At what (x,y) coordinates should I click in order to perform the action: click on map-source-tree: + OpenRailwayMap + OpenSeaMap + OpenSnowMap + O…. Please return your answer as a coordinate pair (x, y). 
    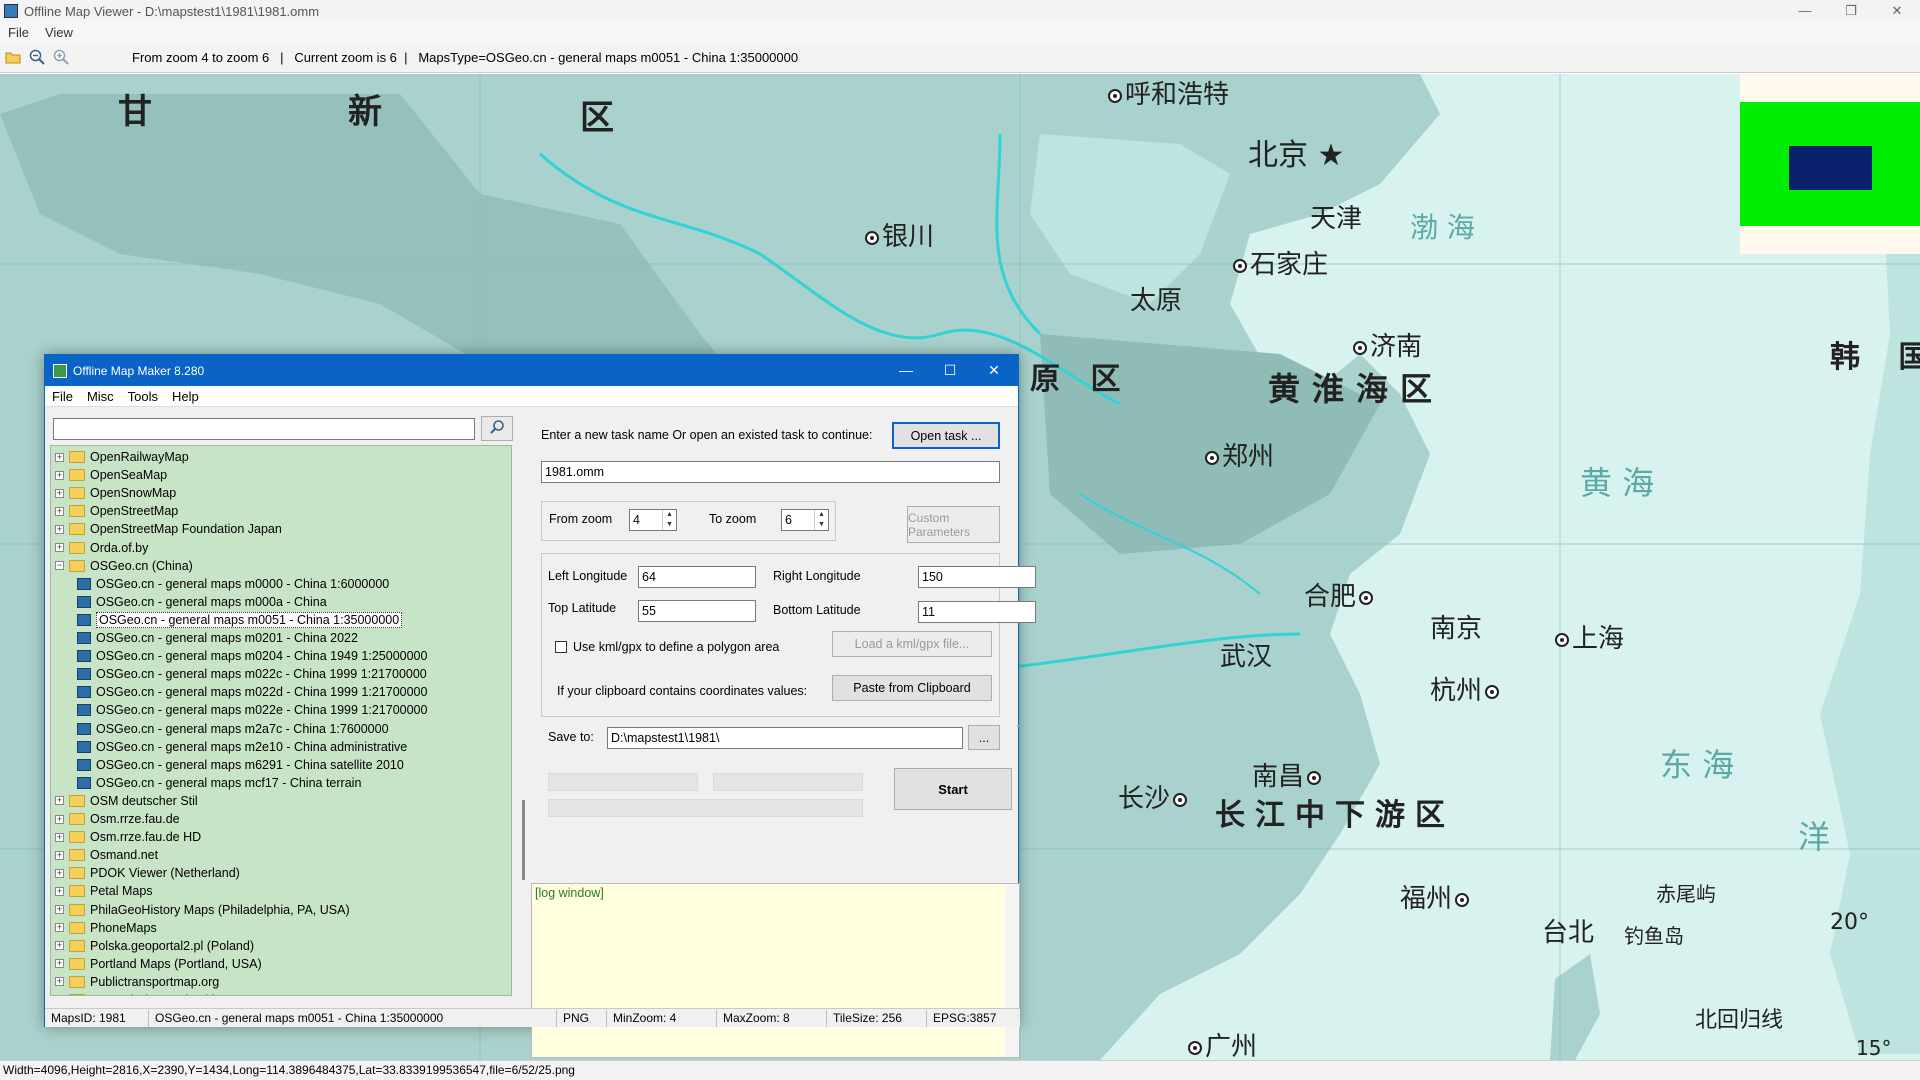
    Looking at the image, I should click on (281, 720).